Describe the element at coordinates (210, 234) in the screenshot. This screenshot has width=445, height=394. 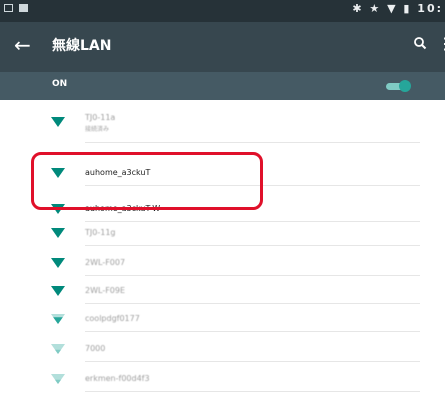
I see `network-item: TJ0-11g` at that location.